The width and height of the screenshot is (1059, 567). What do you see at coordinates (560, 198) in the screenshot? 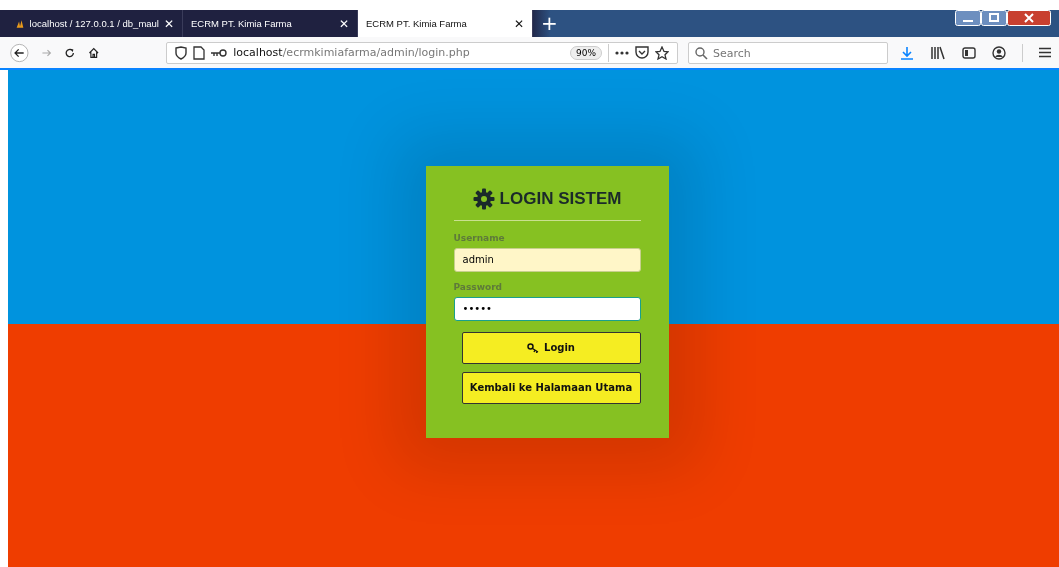
I see `login-title: LOGIN SISTEM` at bounding box center [560, 198].